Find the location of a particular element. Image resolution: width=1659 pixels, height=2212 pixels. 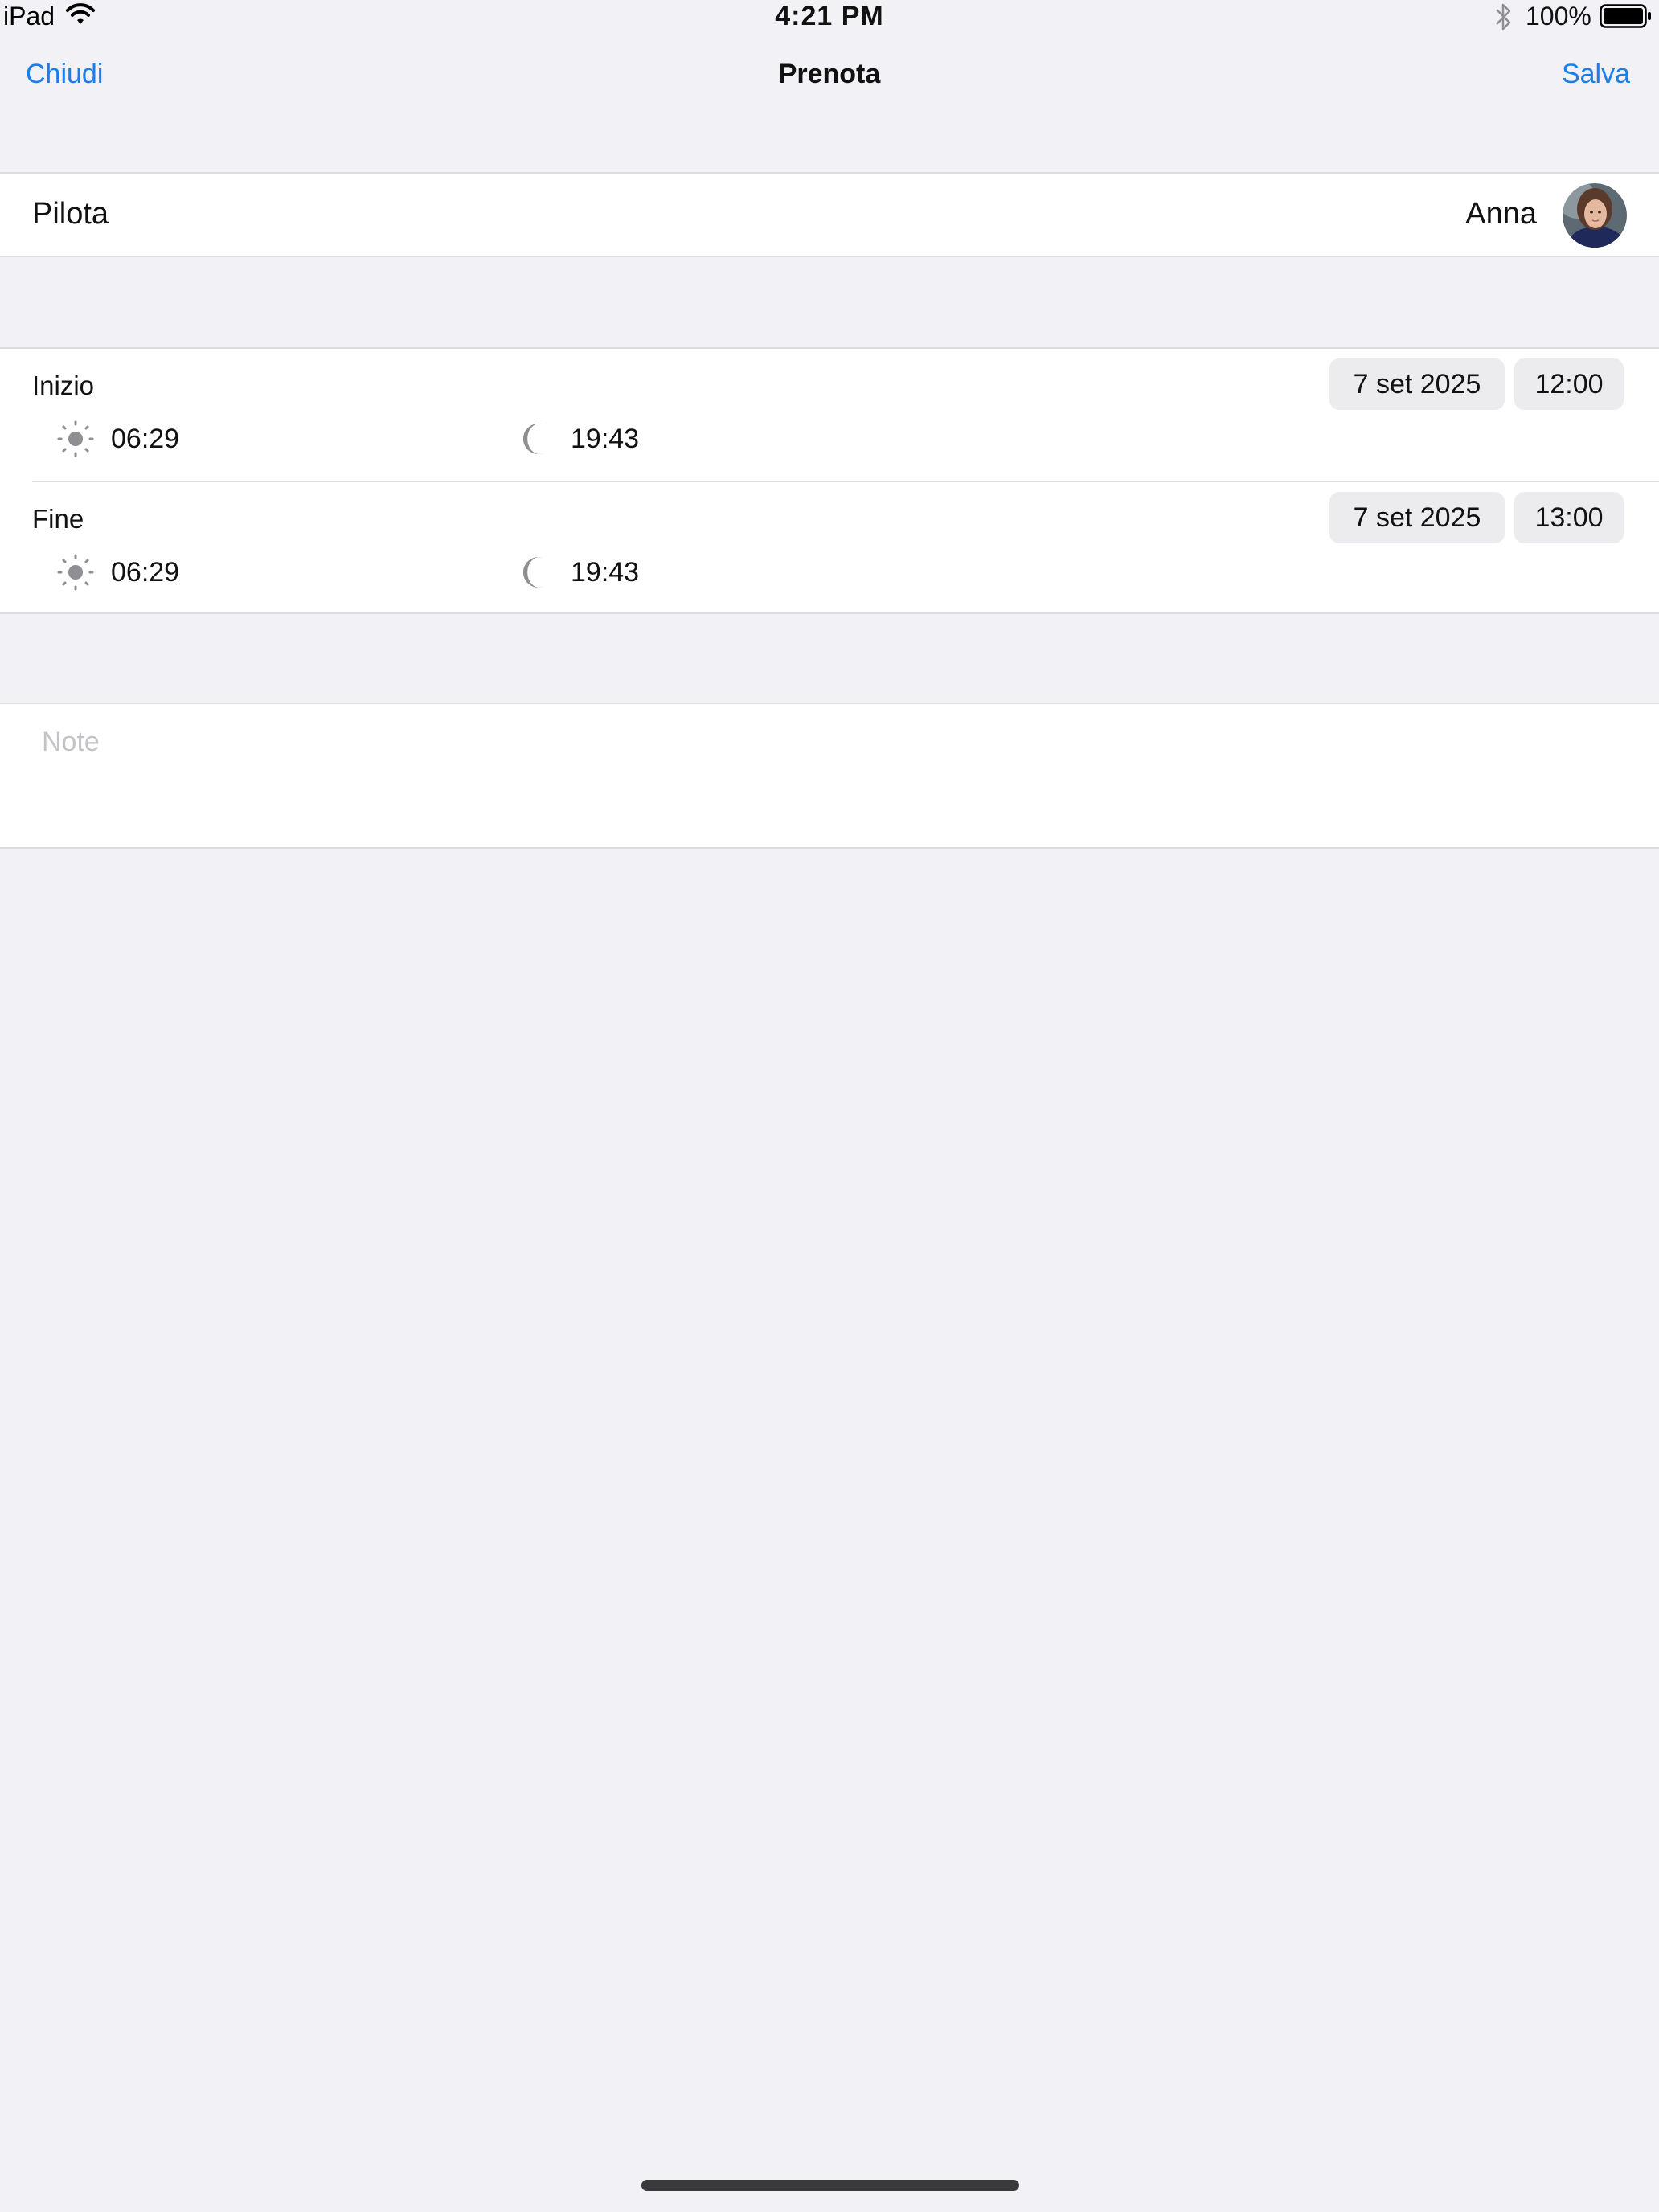

status-time: 4:21 PM is located at coordinates (829, 16).